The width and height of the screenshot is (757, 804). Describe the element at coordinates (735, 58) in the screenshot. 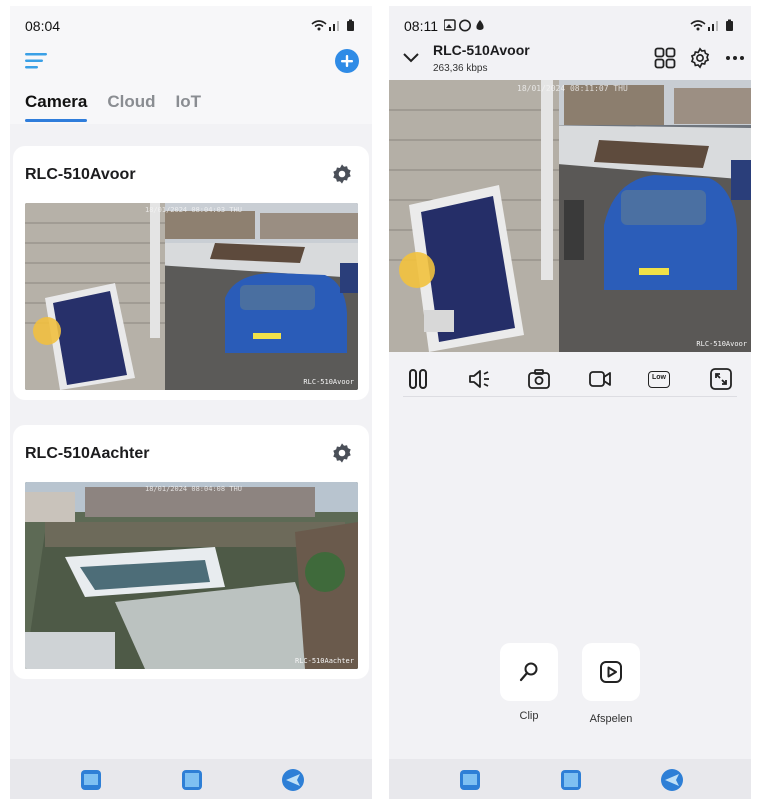

I see `more-options-icon` at that location.